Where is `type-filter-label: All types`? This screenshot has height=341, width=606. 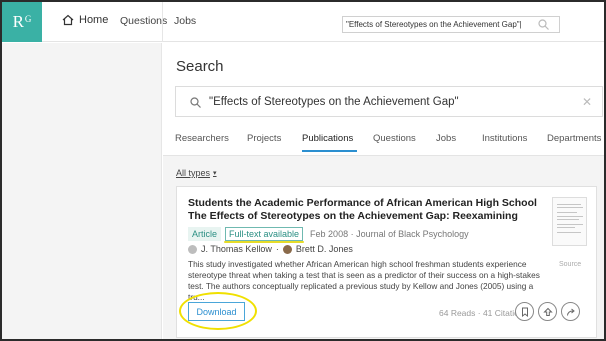 type-filter-label: All types is located at coordinates (193, 173).